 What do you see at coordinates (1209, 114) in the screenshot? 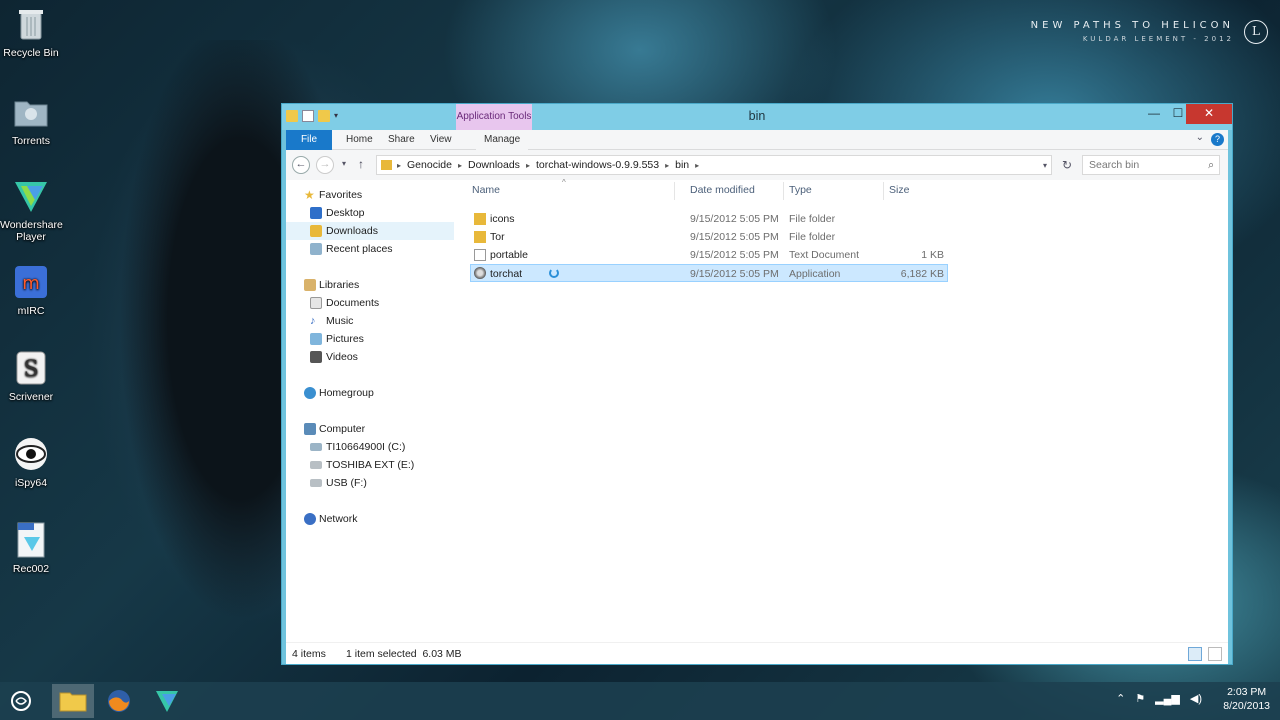
I see `close-button: ✕` at bounding box center [1209, 114].